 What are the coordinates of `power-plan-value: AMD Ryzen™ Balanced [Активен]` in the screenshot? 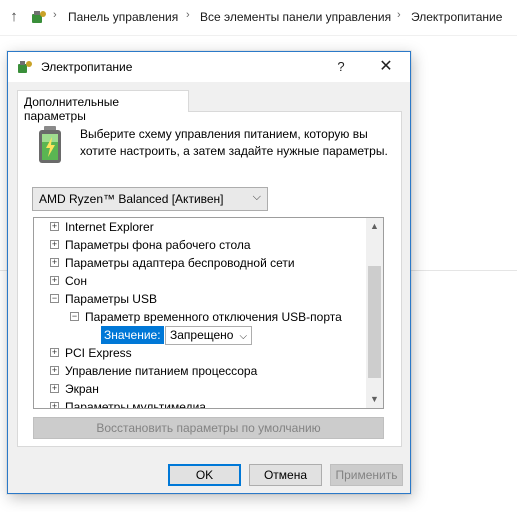 It's located at (131, 199).